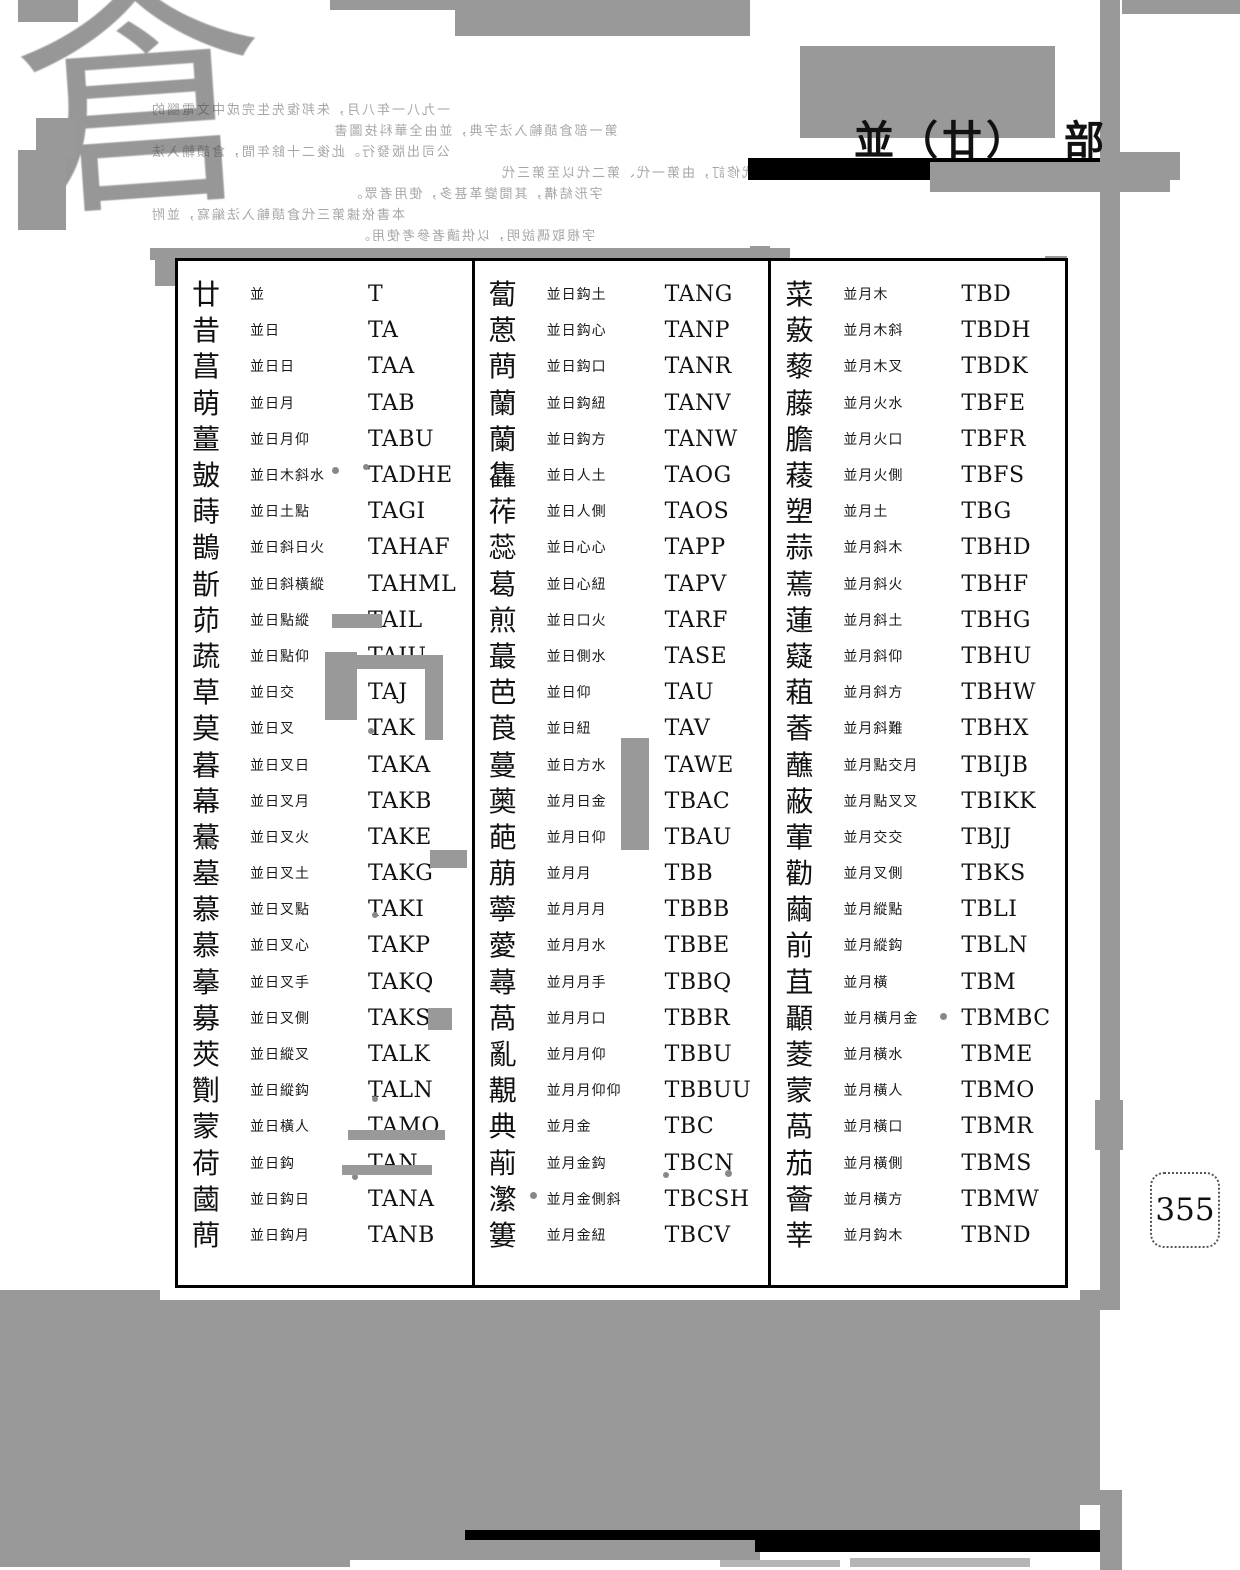 This screenshot has height=1570, width=1240. Describe the element at coordinates (206, 331) in the screenshot. I see `entry-character: 昔` at that location.